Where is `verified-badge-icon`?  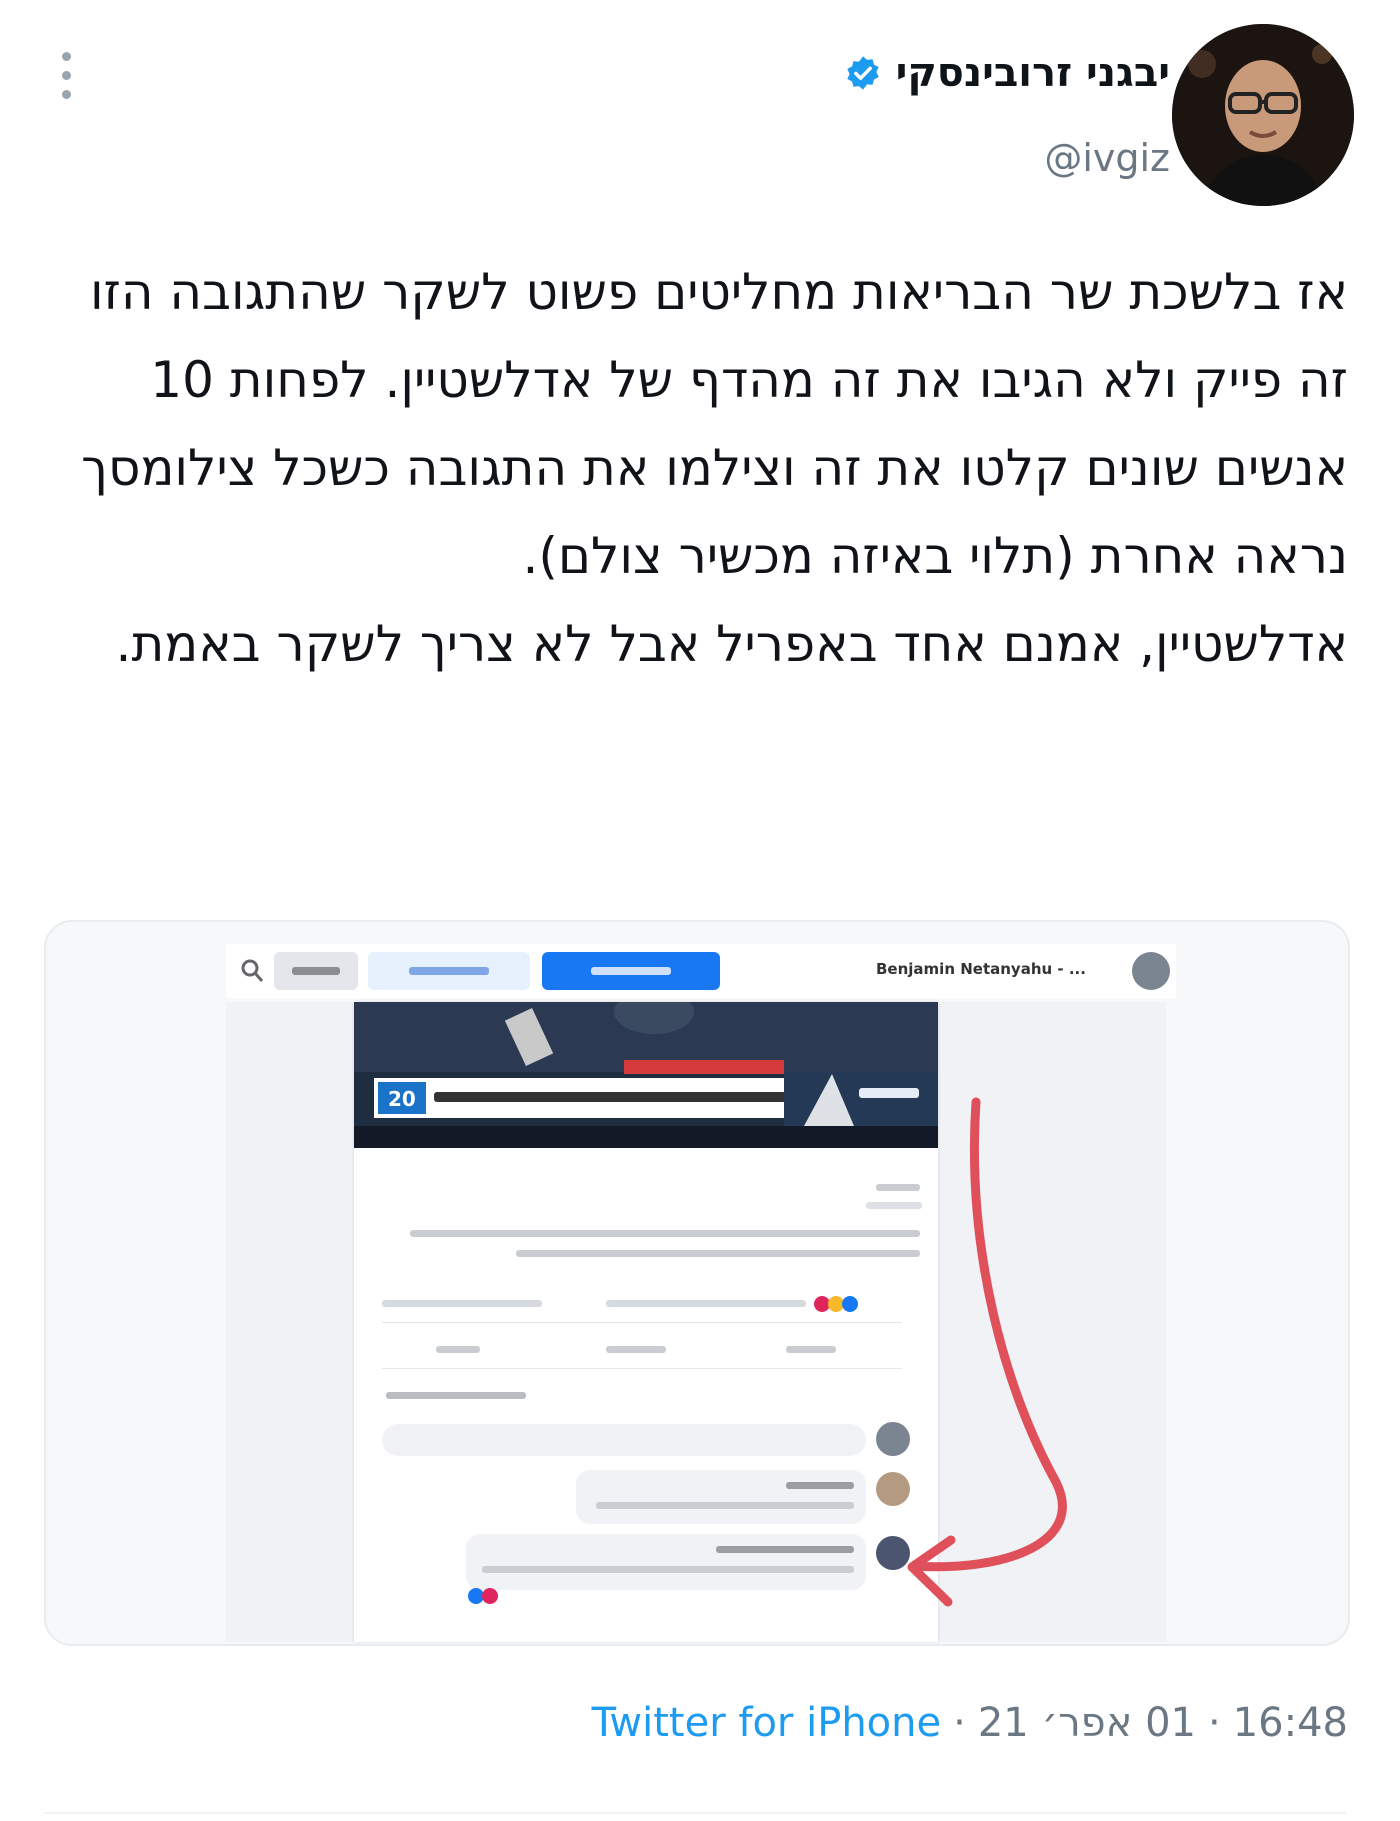 verified-badge-icon is located at coordinates (862, 73).